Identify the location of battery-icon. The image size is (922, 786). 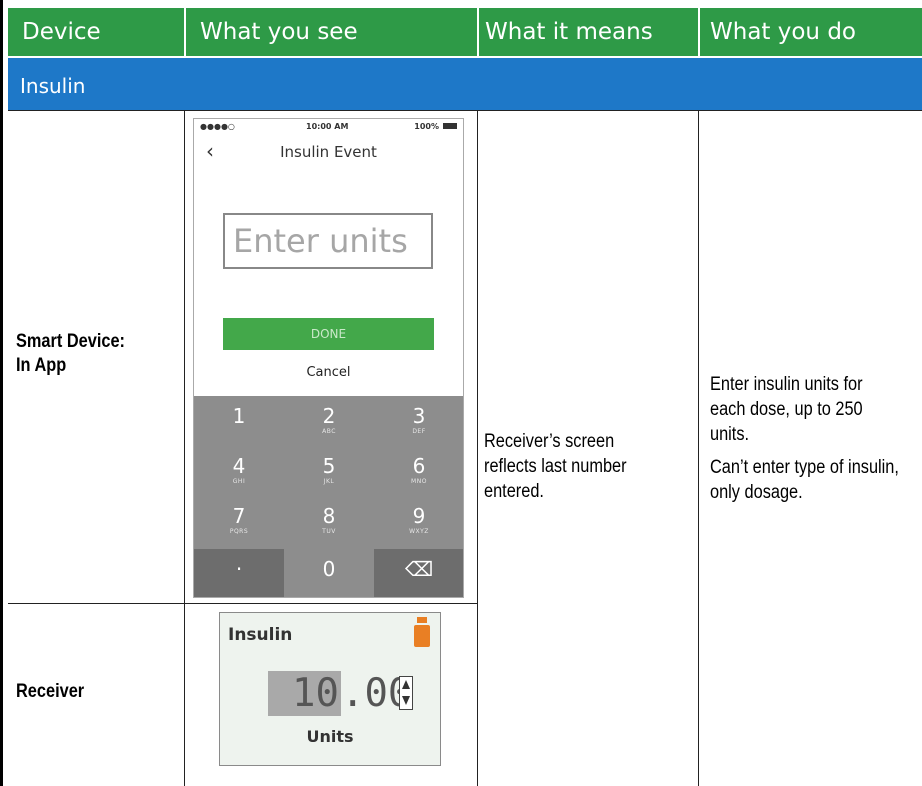
(450, 126).